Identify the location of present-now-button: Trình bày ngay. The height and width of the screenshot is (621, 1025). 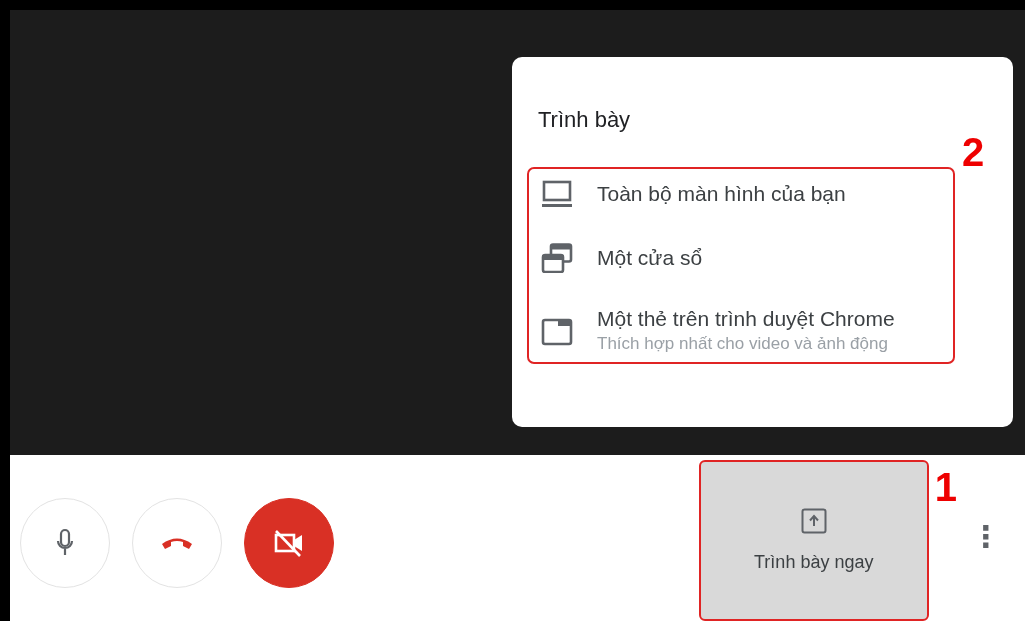
(813, 540).